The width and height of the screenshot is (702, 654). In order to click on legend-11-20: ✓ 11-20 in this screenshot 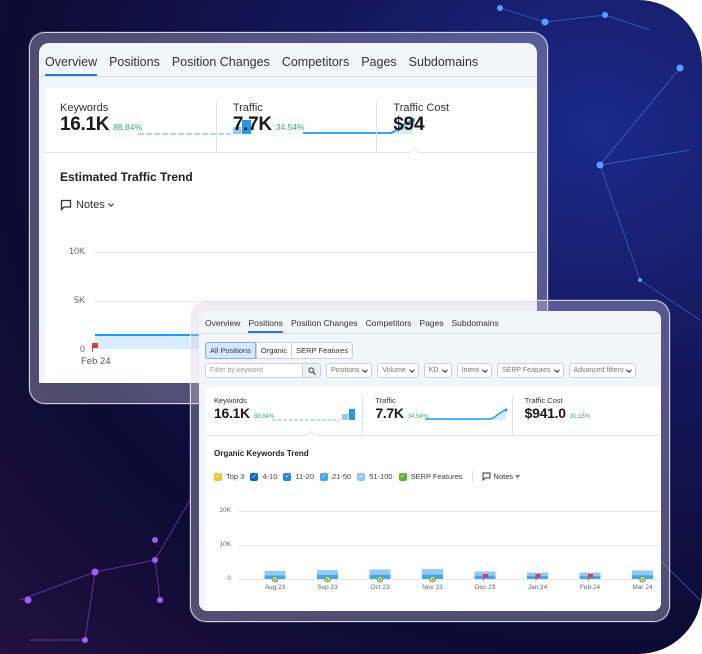, I will do `click(298, 476)`.